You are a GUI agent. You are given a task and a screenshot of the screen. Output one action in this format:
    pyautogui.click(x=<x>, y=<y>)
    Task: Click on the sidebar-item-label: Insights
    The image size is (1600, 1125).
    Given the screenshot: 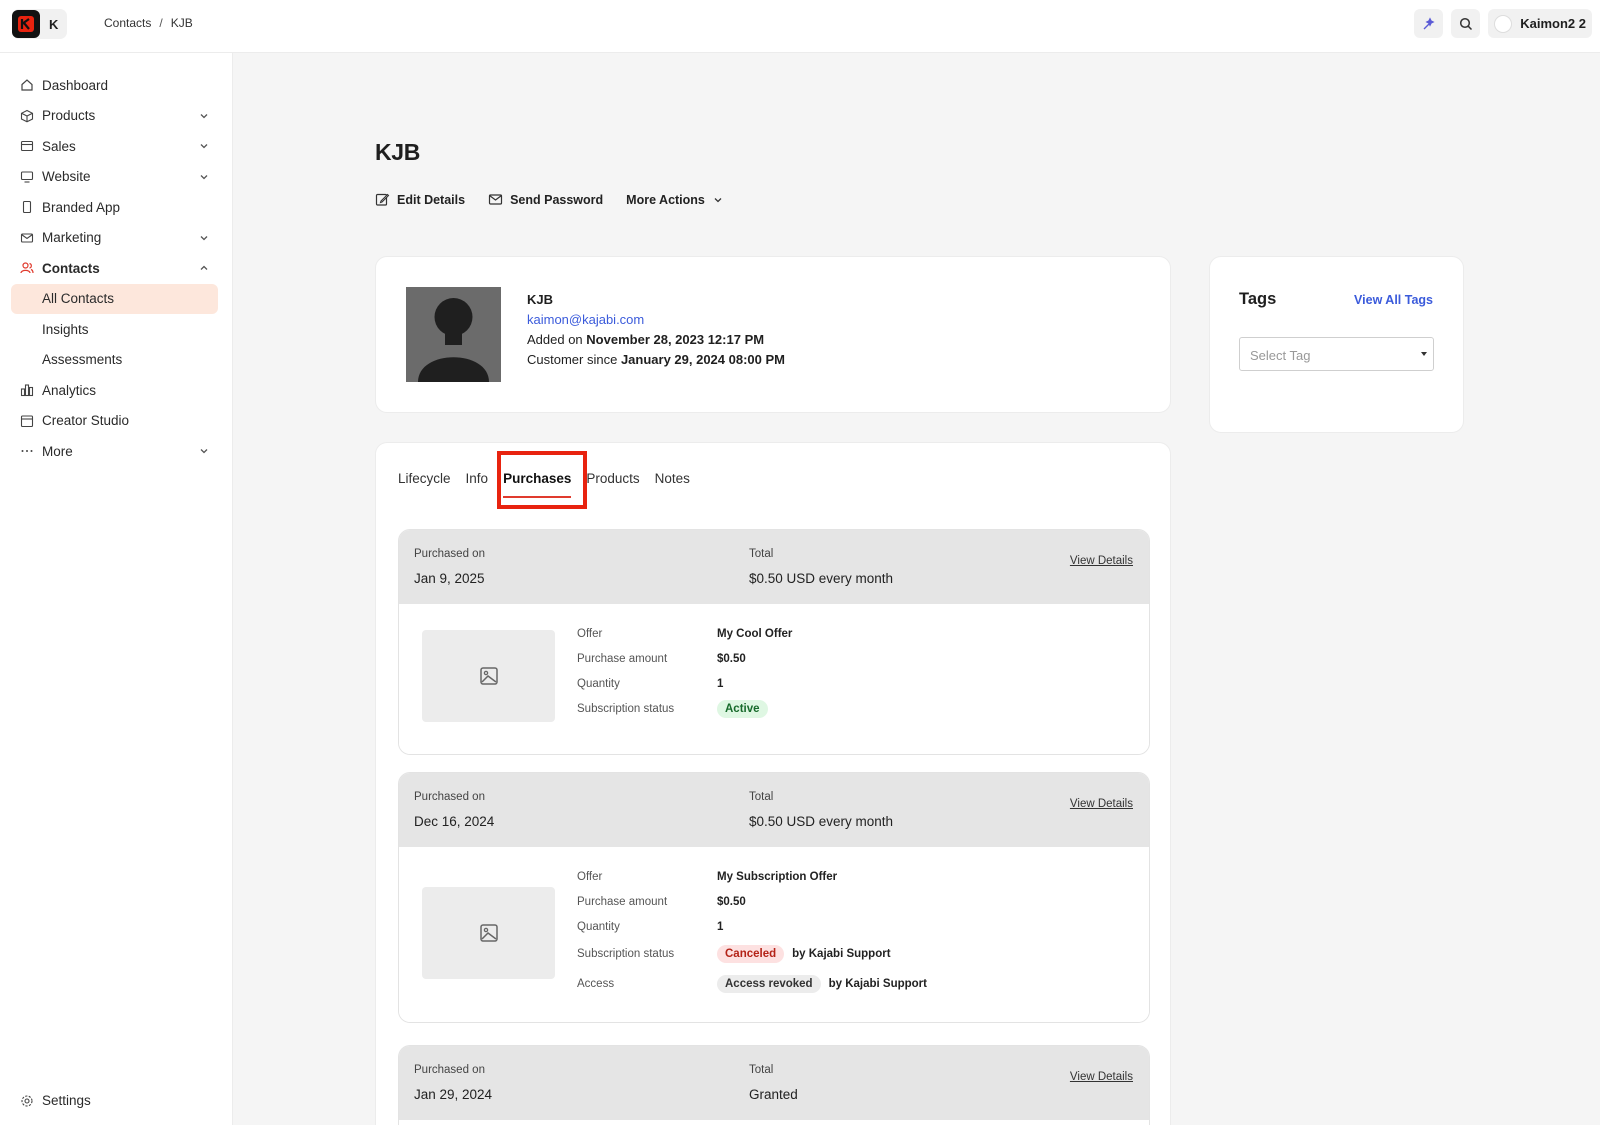 What is the action you would take?
    pyautogui.click(x=65, y=329)
    